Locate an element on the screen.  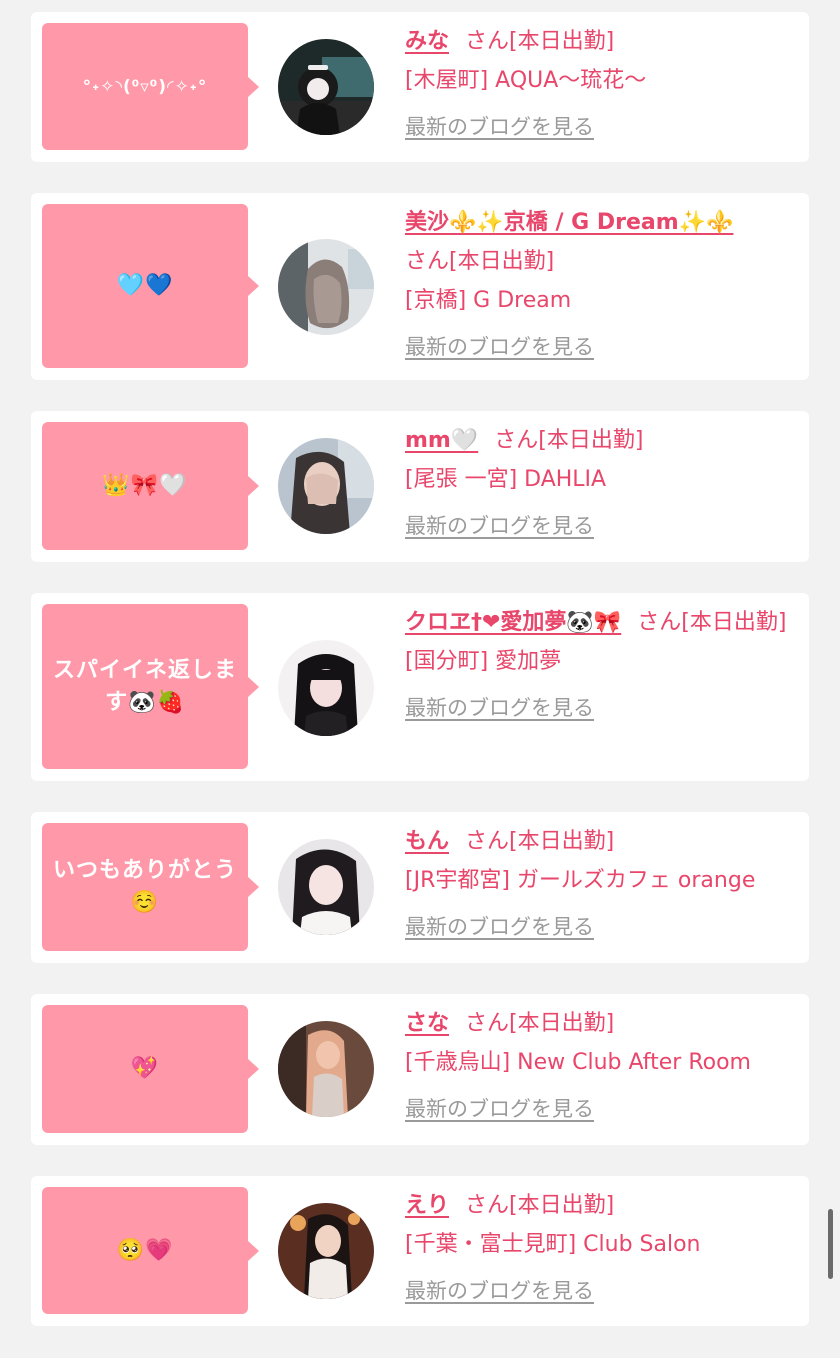
shop-name: [木屋町] AQUA〜琉花〜 is located at coordinates (526, 80).